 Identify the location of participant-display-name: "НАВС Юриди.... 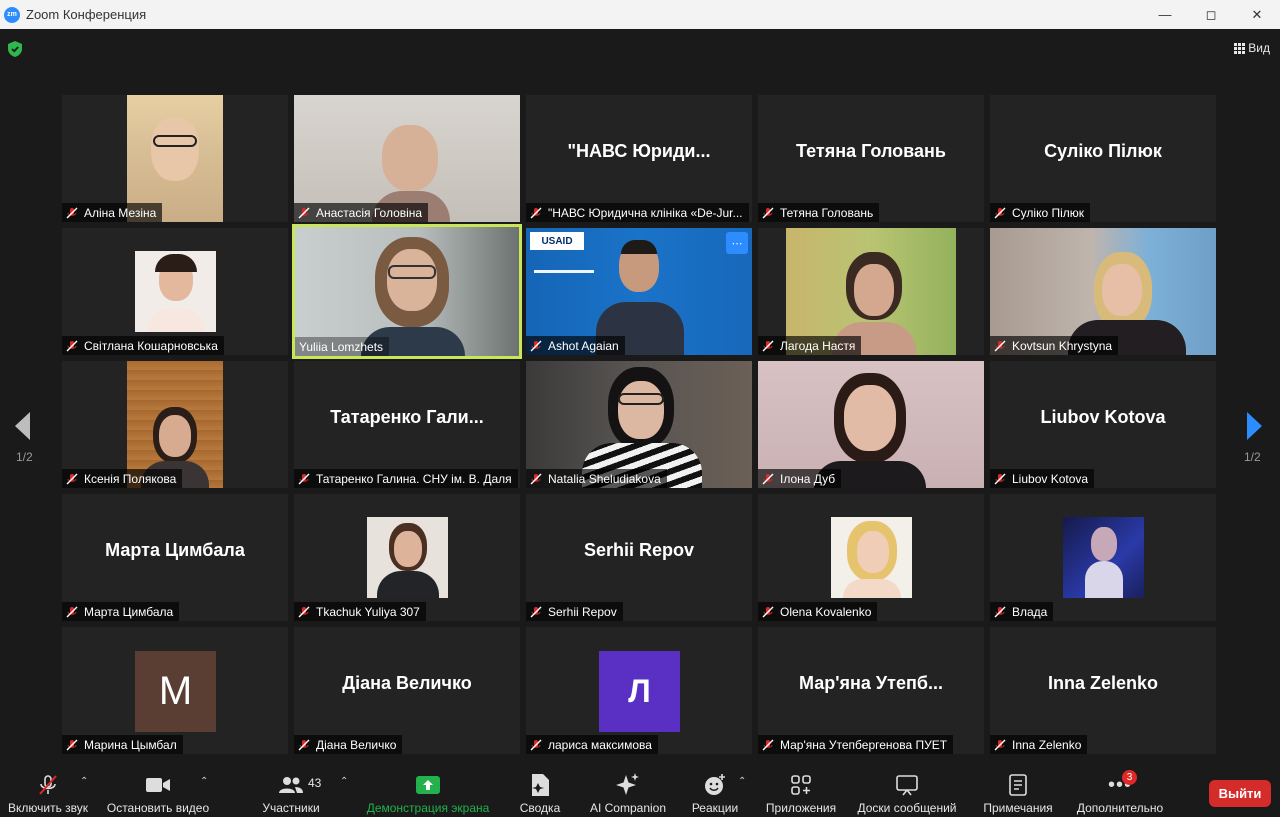
(639, 151).